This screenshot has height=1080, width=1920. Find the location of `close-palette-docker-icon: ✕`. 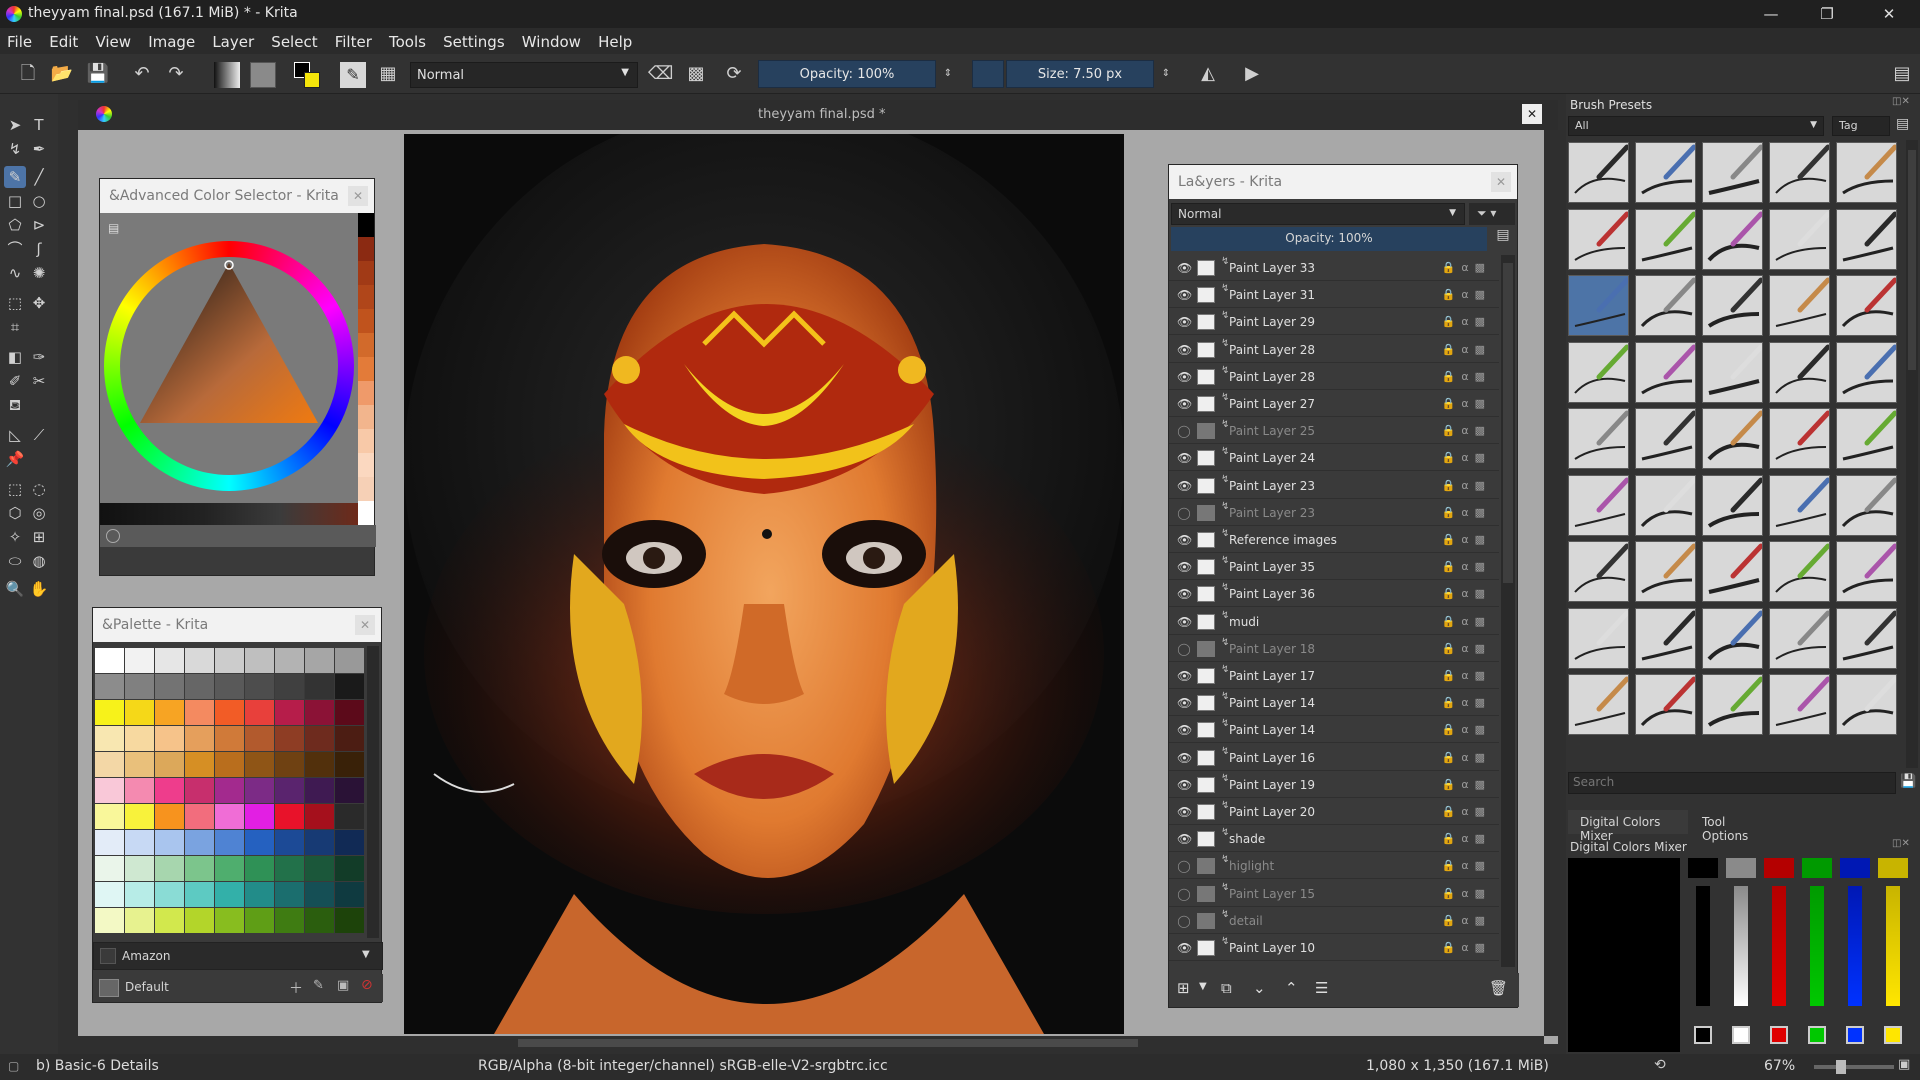

close-palette-docker-icon: ✕ is located at coordinates (365, 625).